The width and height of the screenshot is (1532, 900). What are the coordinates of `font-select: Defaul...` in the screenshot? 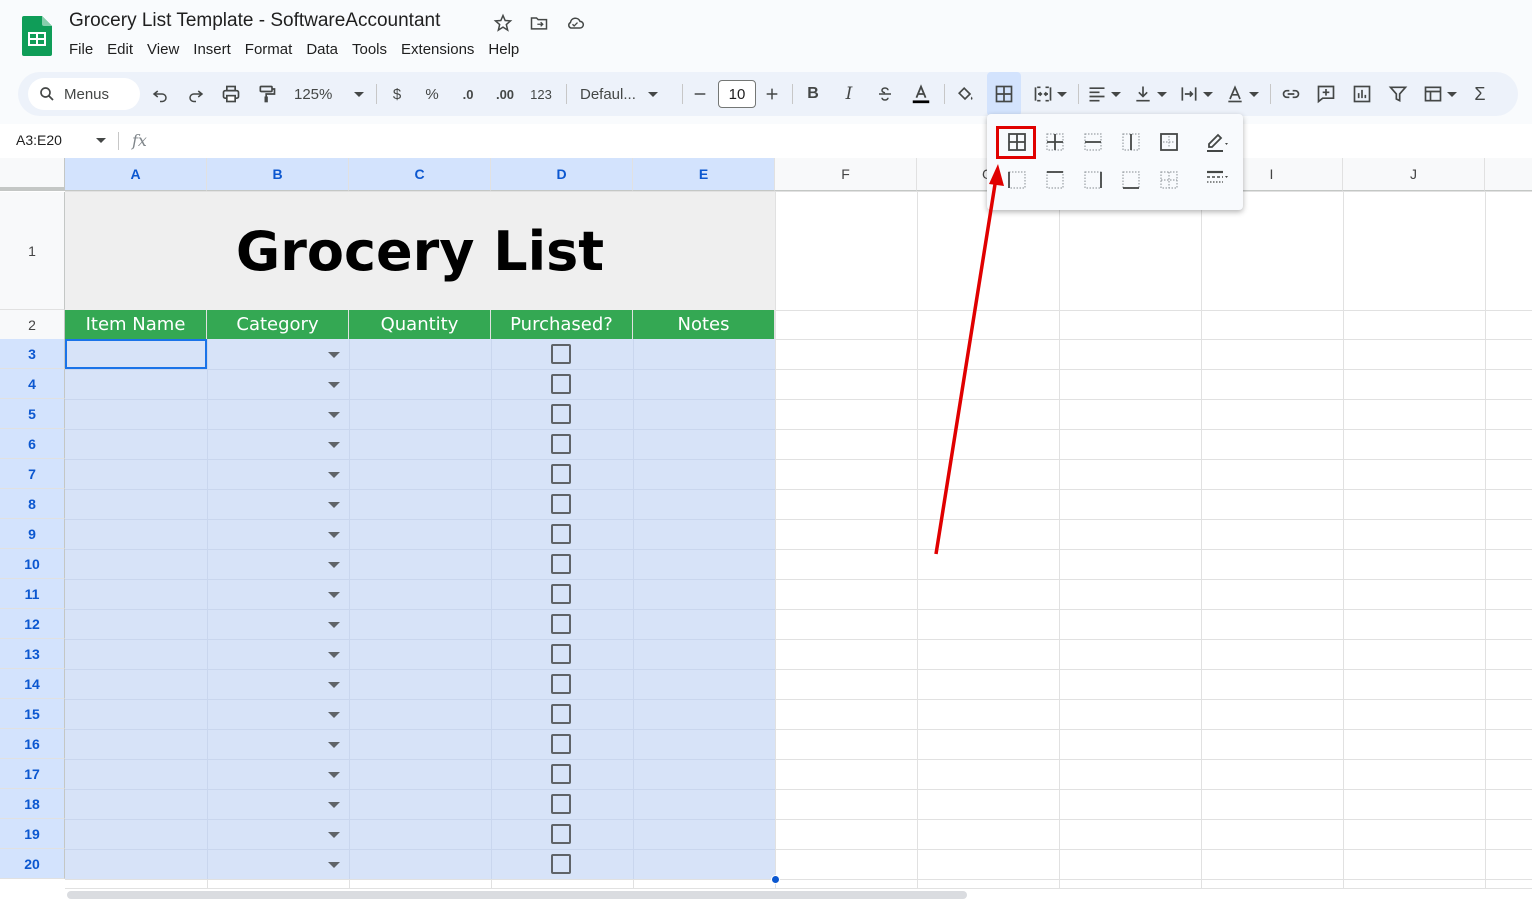 It's located at (623, 94).